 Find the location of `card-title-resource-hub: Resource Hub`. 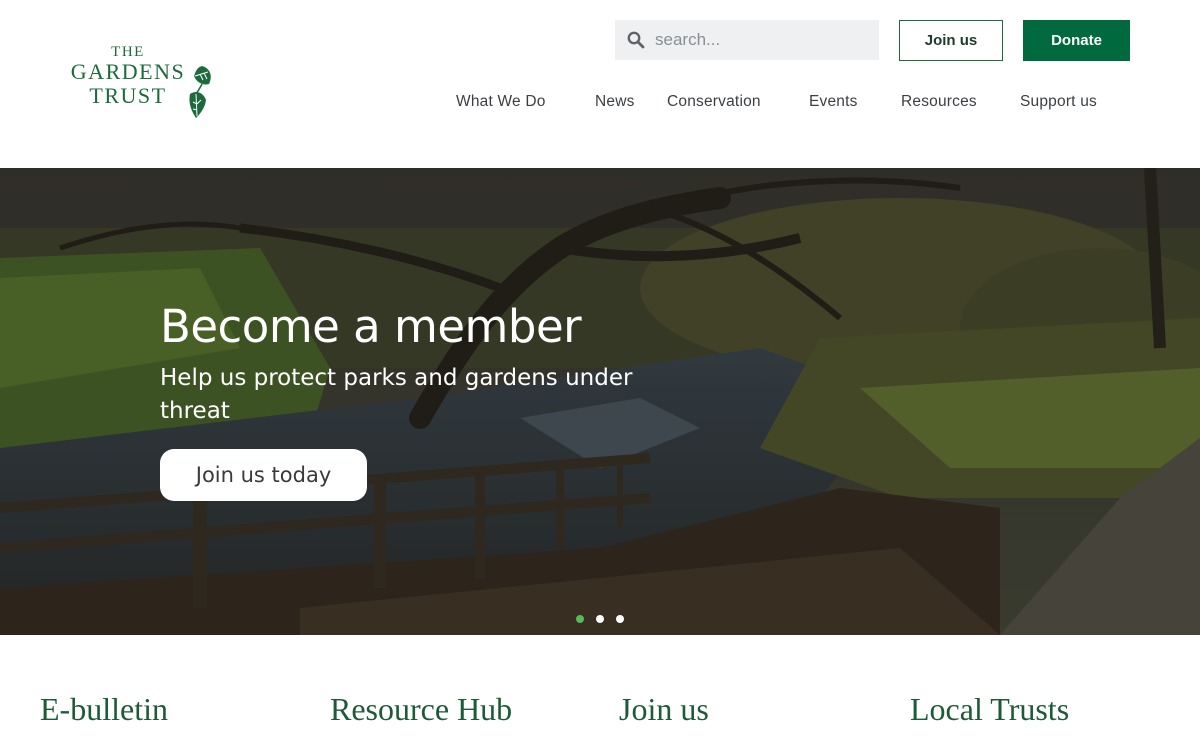

card-title-resource-hub: Resource Hub is located at coordinates (421, 709).